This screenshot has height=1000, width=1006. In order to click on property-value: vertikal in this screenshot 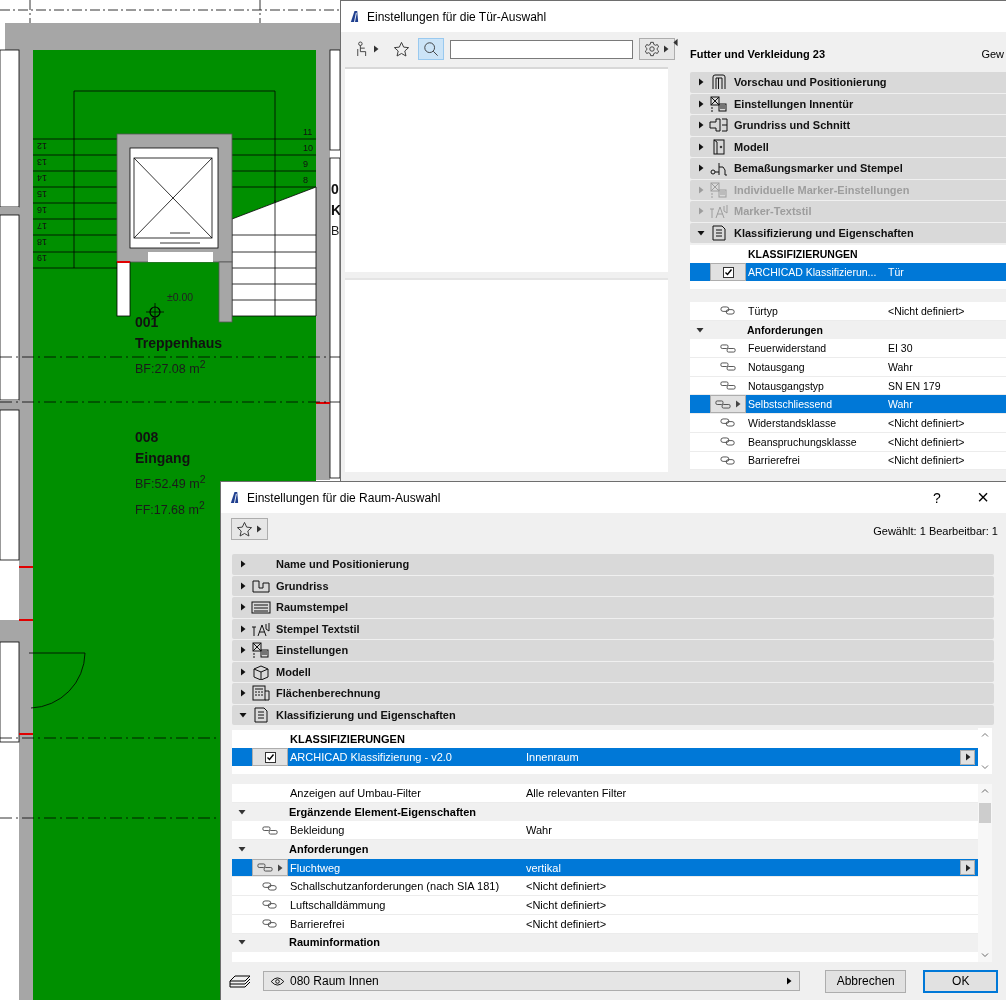, I will do `click(544, 867)`.